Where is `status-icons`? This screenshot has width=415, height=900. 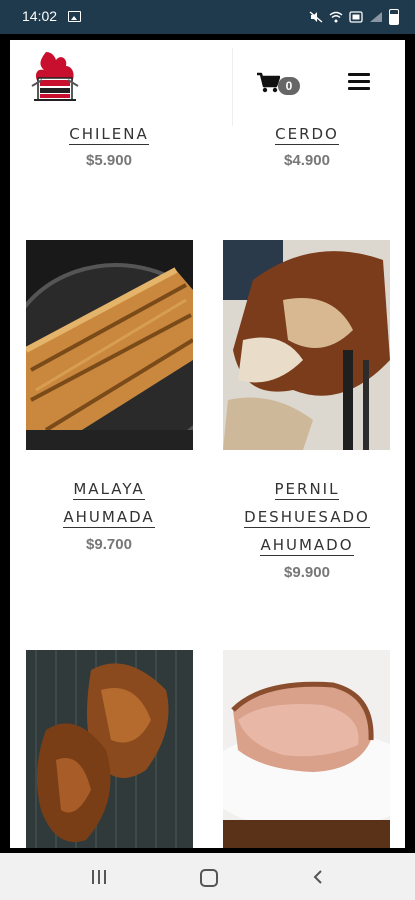
status-icons is located at coordinates (354, 17).